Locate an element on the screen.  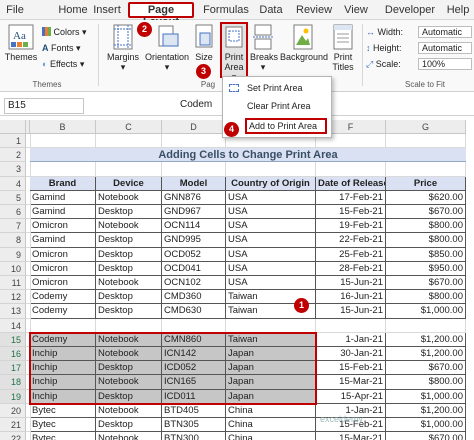
column-header-c: C is located at coordinates (129, 127).